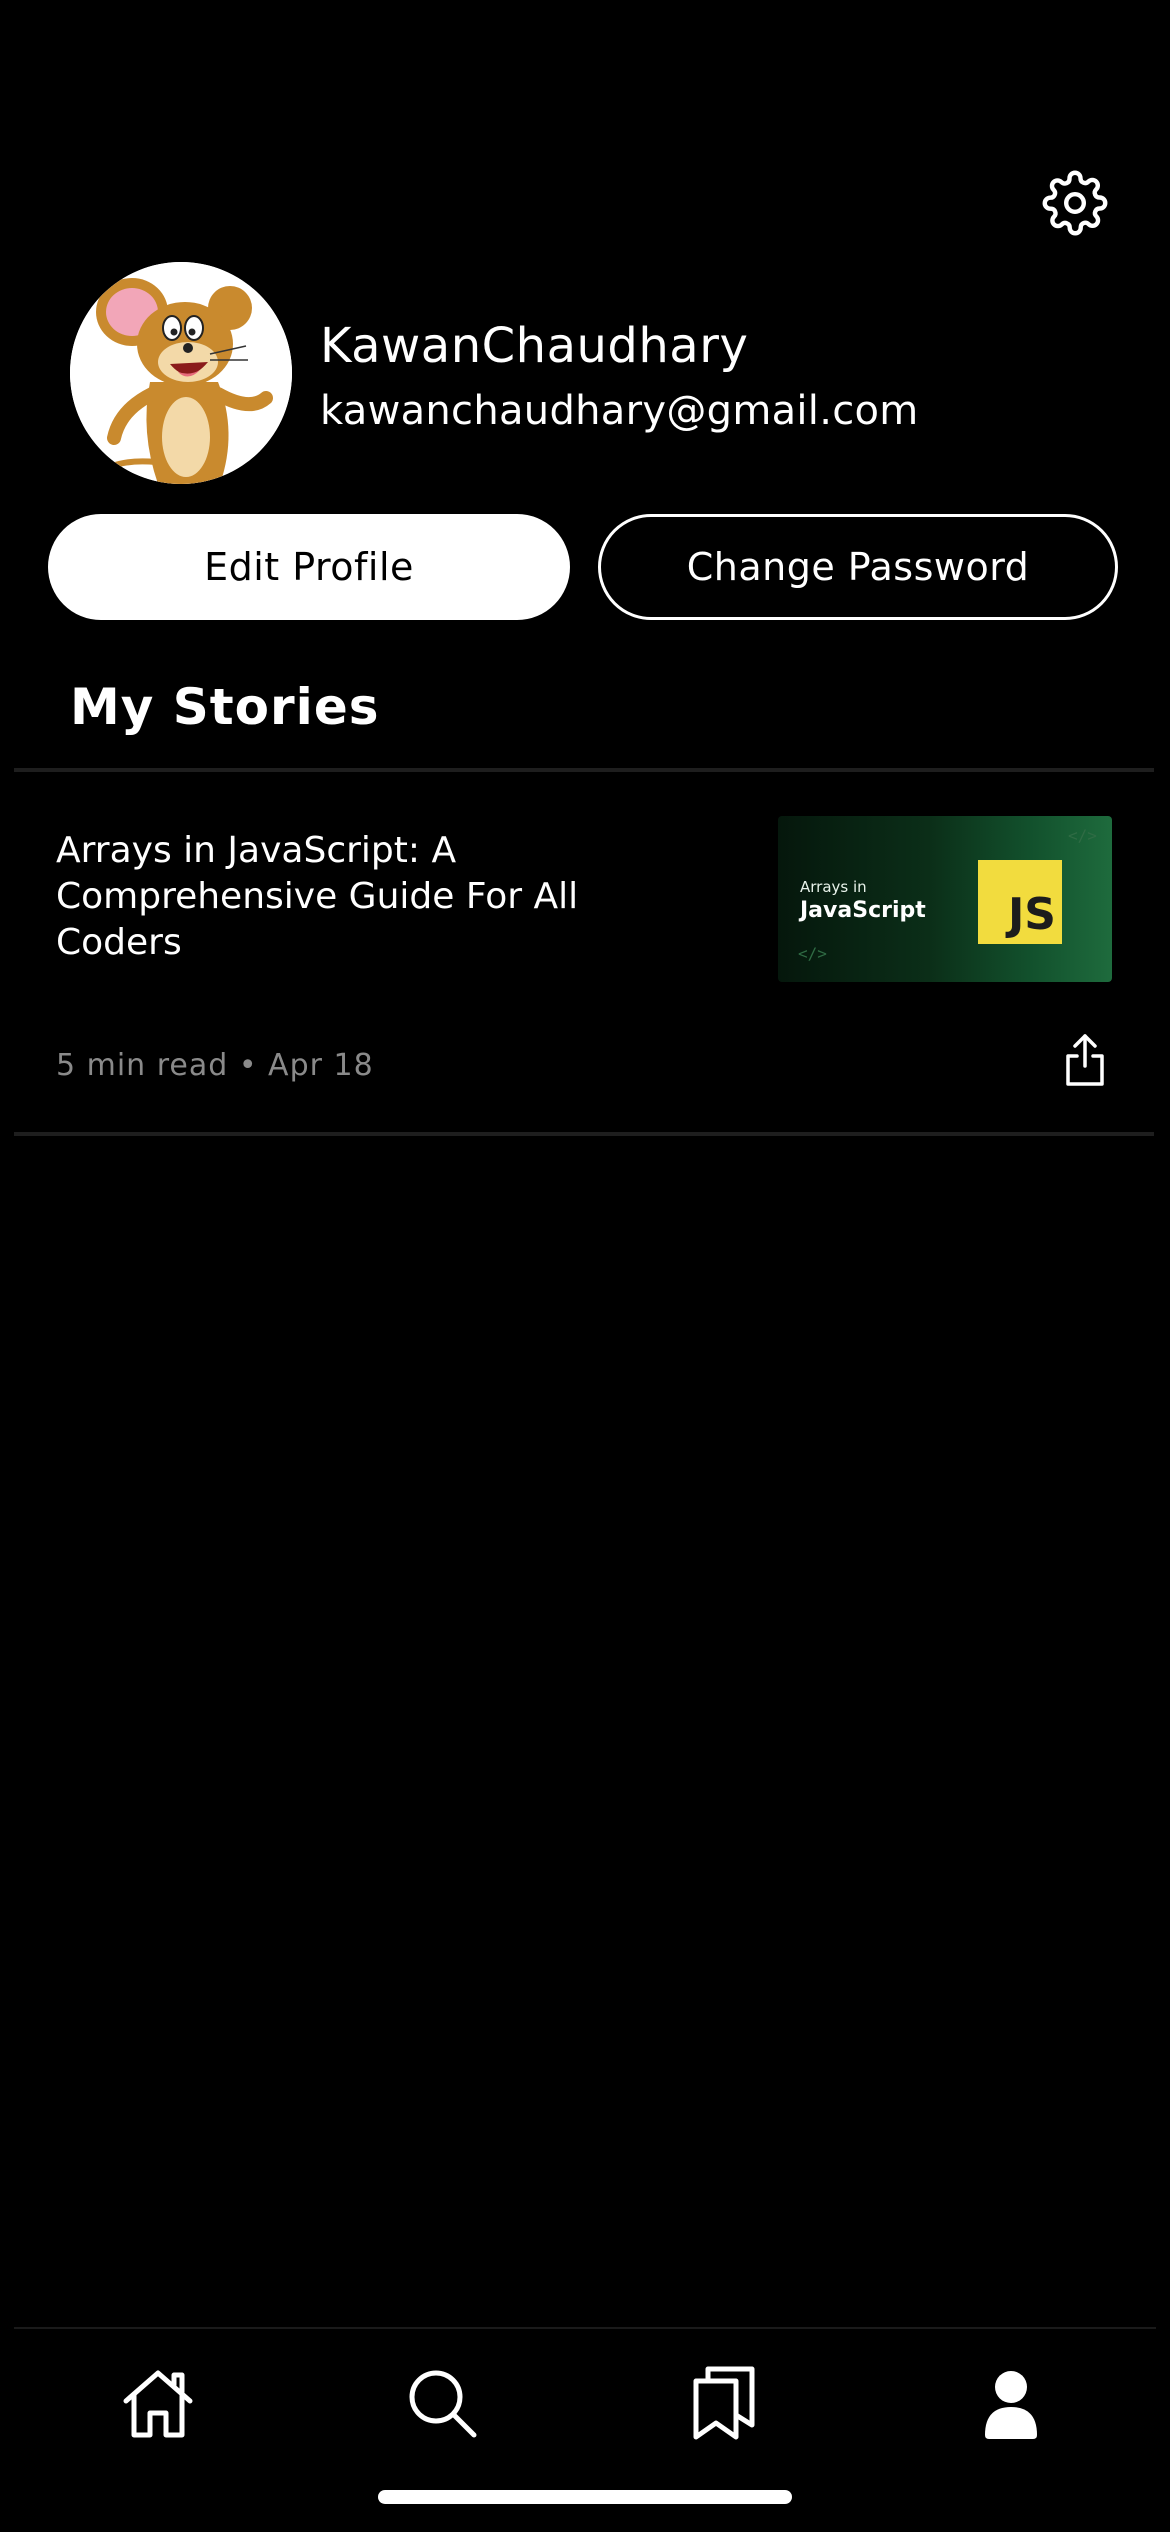 Image resolution: width=1170 pixels, height=2532 pixels. What do you see at coordinates (858, 567) in the screenshot?
I see `change-password-button: Change Password` at bounding box center [858, 567].